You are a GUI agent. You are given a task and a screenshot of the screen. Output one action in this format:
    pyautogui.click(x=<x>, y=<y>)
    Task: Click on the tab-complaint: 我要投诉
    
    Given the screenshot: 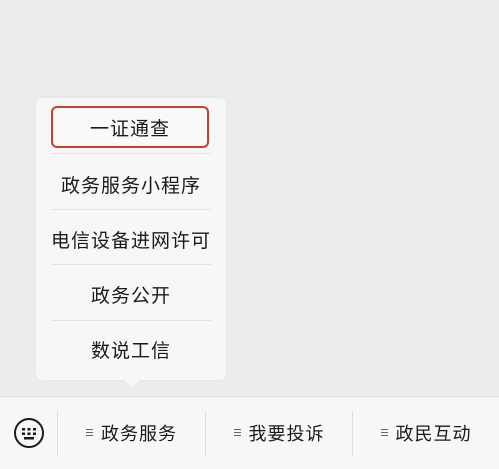 What is the action you would take?
    pyautogui.click(x=279, y=433)
    